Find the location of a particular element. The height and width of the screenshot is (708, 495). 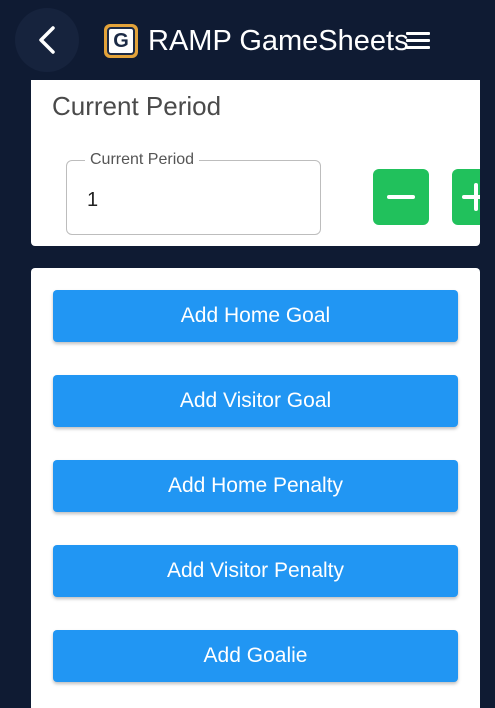

add-visitor-penalty-button: Add Visitor Penalty is located at coordinates (255, 571).